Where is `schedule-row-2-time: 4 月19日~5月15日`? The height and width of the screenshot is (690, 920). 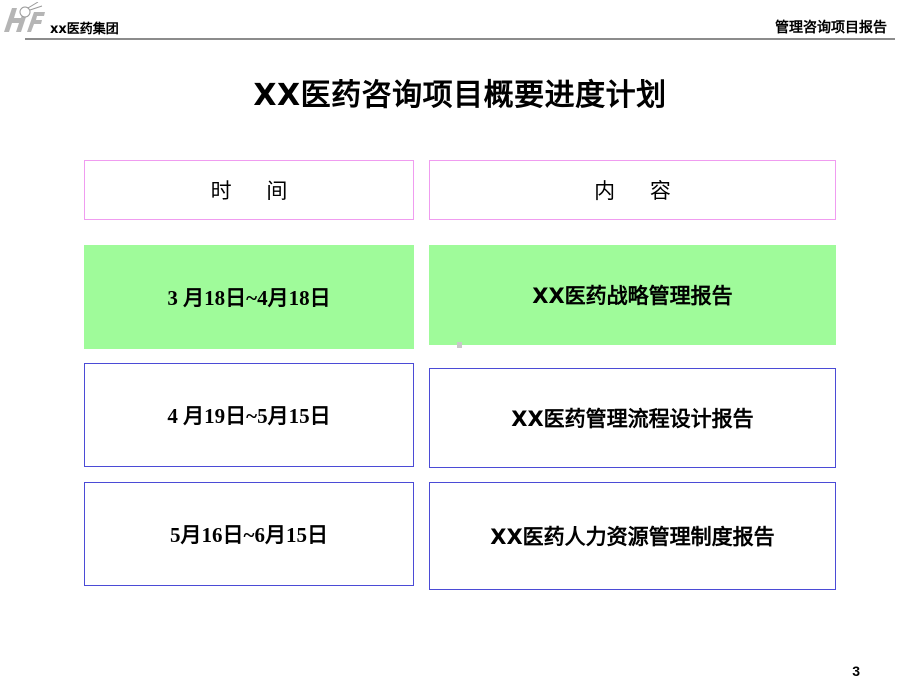 schedule-row-2-time: 4 月19日~5月15日 is located at coordinates (249, 415).